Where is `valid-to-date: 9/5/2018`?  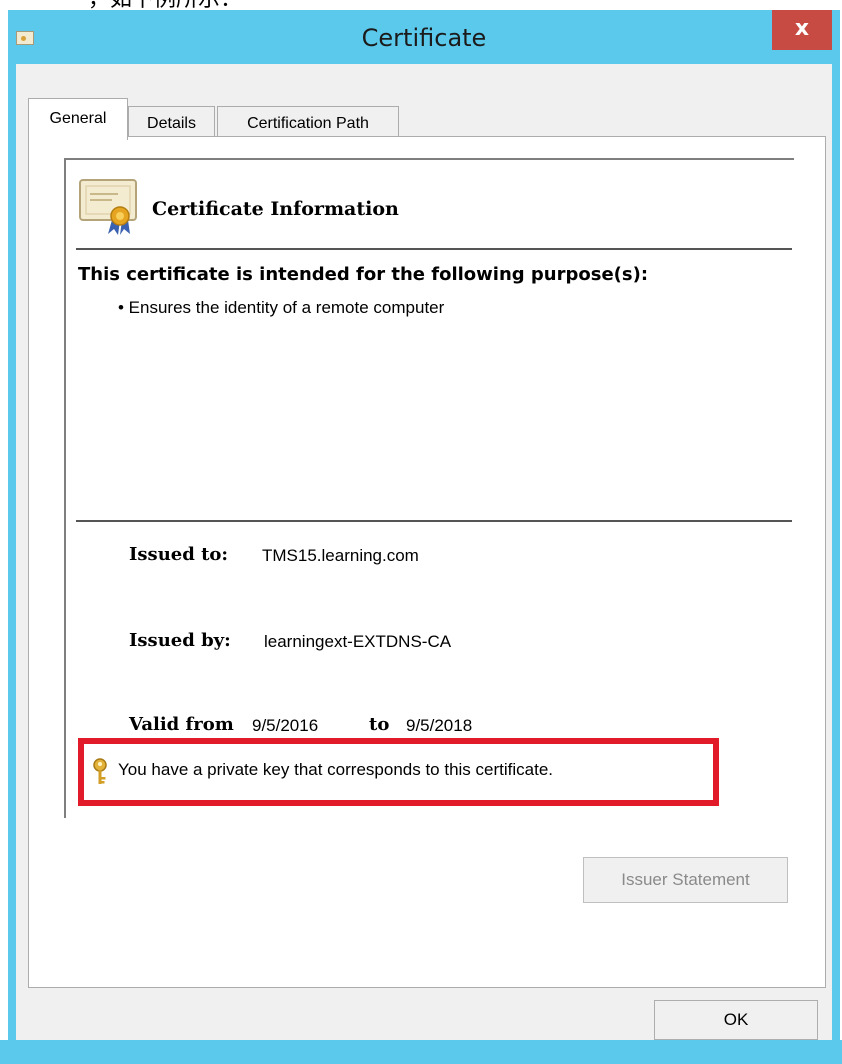
valid-to-date: 9/5/2018 is located at coordinates (439, 725).